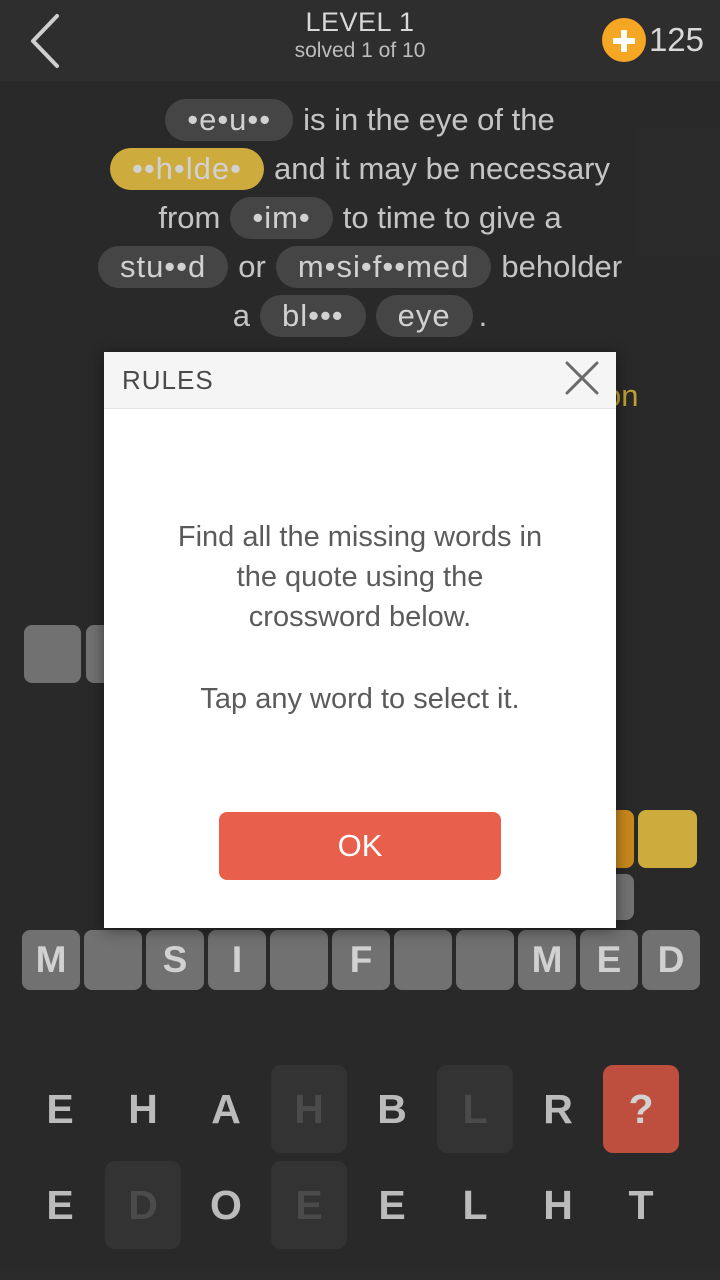 This screenshot has height=1280, width=720. I want to click on word-slot: S, so click(175, 960).